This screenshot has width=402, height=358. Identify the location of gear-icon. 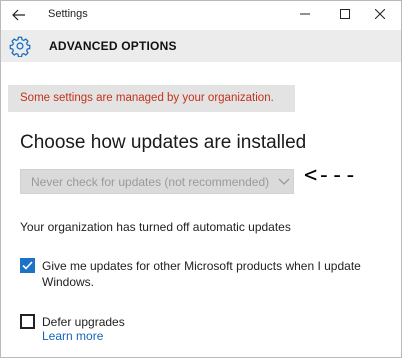
(20, 46).